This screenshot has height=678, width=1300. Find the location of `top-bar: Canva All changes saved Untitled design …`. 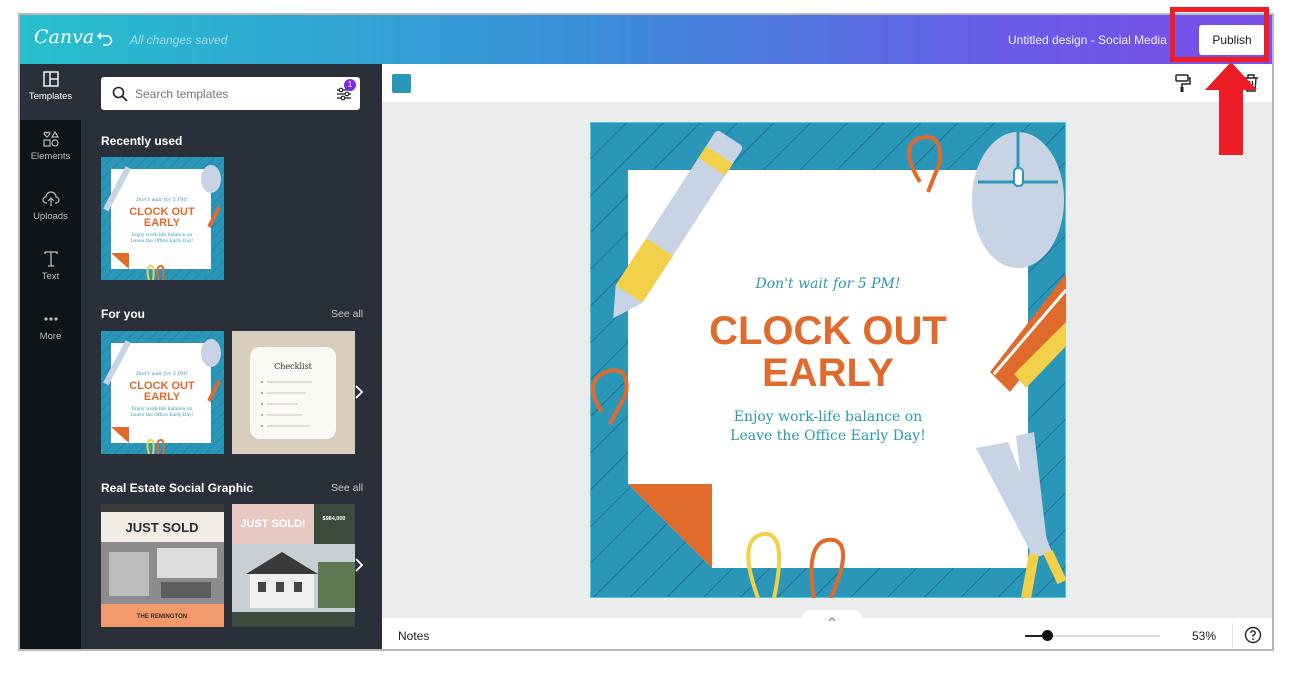

top-bar: Canva All changes saved Untitled design … is located at coordinates (646, 39).